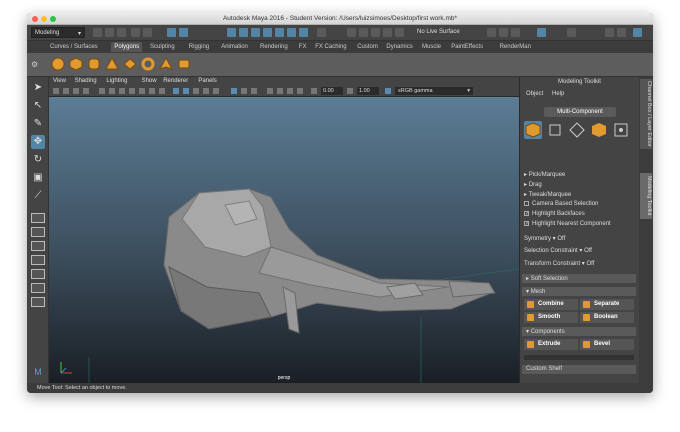 This screenshot has width=680, height=432. Describe the element at coordinates (184, 64) in the screenshot. I see `poly-pipe-icon` at that location.